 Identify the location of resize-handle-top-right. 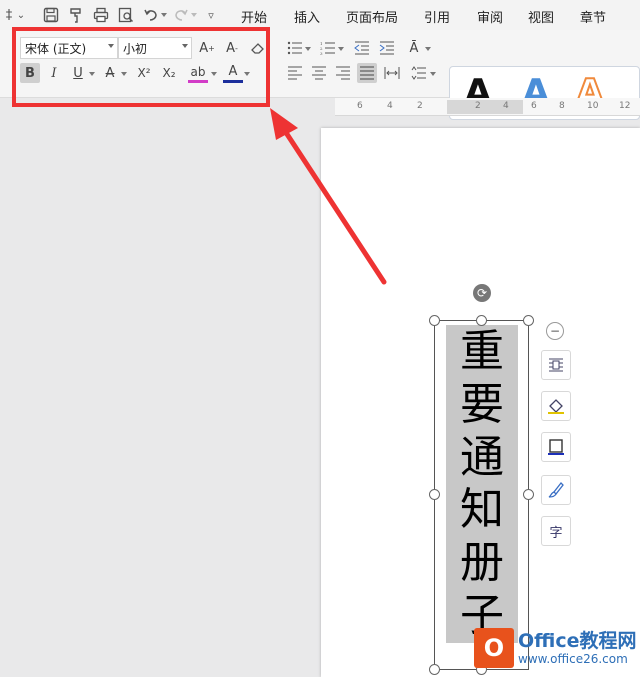
(528, 320).